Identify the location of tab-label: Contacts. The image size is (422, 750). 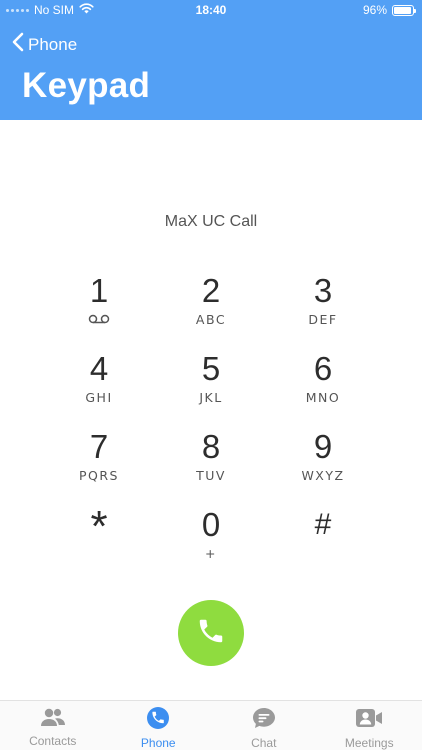
(53, 741).